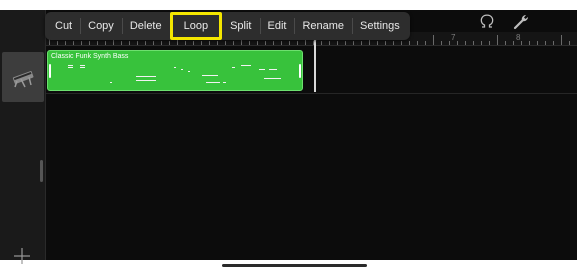 This screenshot has height=270, width=577. Describe the element at coordinates (311, 93) in the screenshot. I see `lane-divider` at that location.